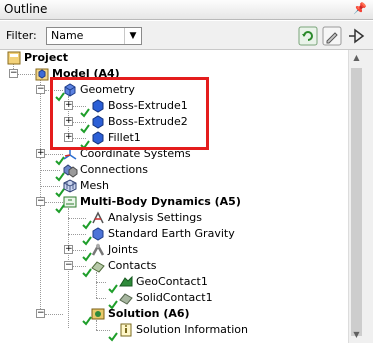  Describe the element at coordinates (126, 281) in the screenshot. I see `geo-contact-icon` at that location.